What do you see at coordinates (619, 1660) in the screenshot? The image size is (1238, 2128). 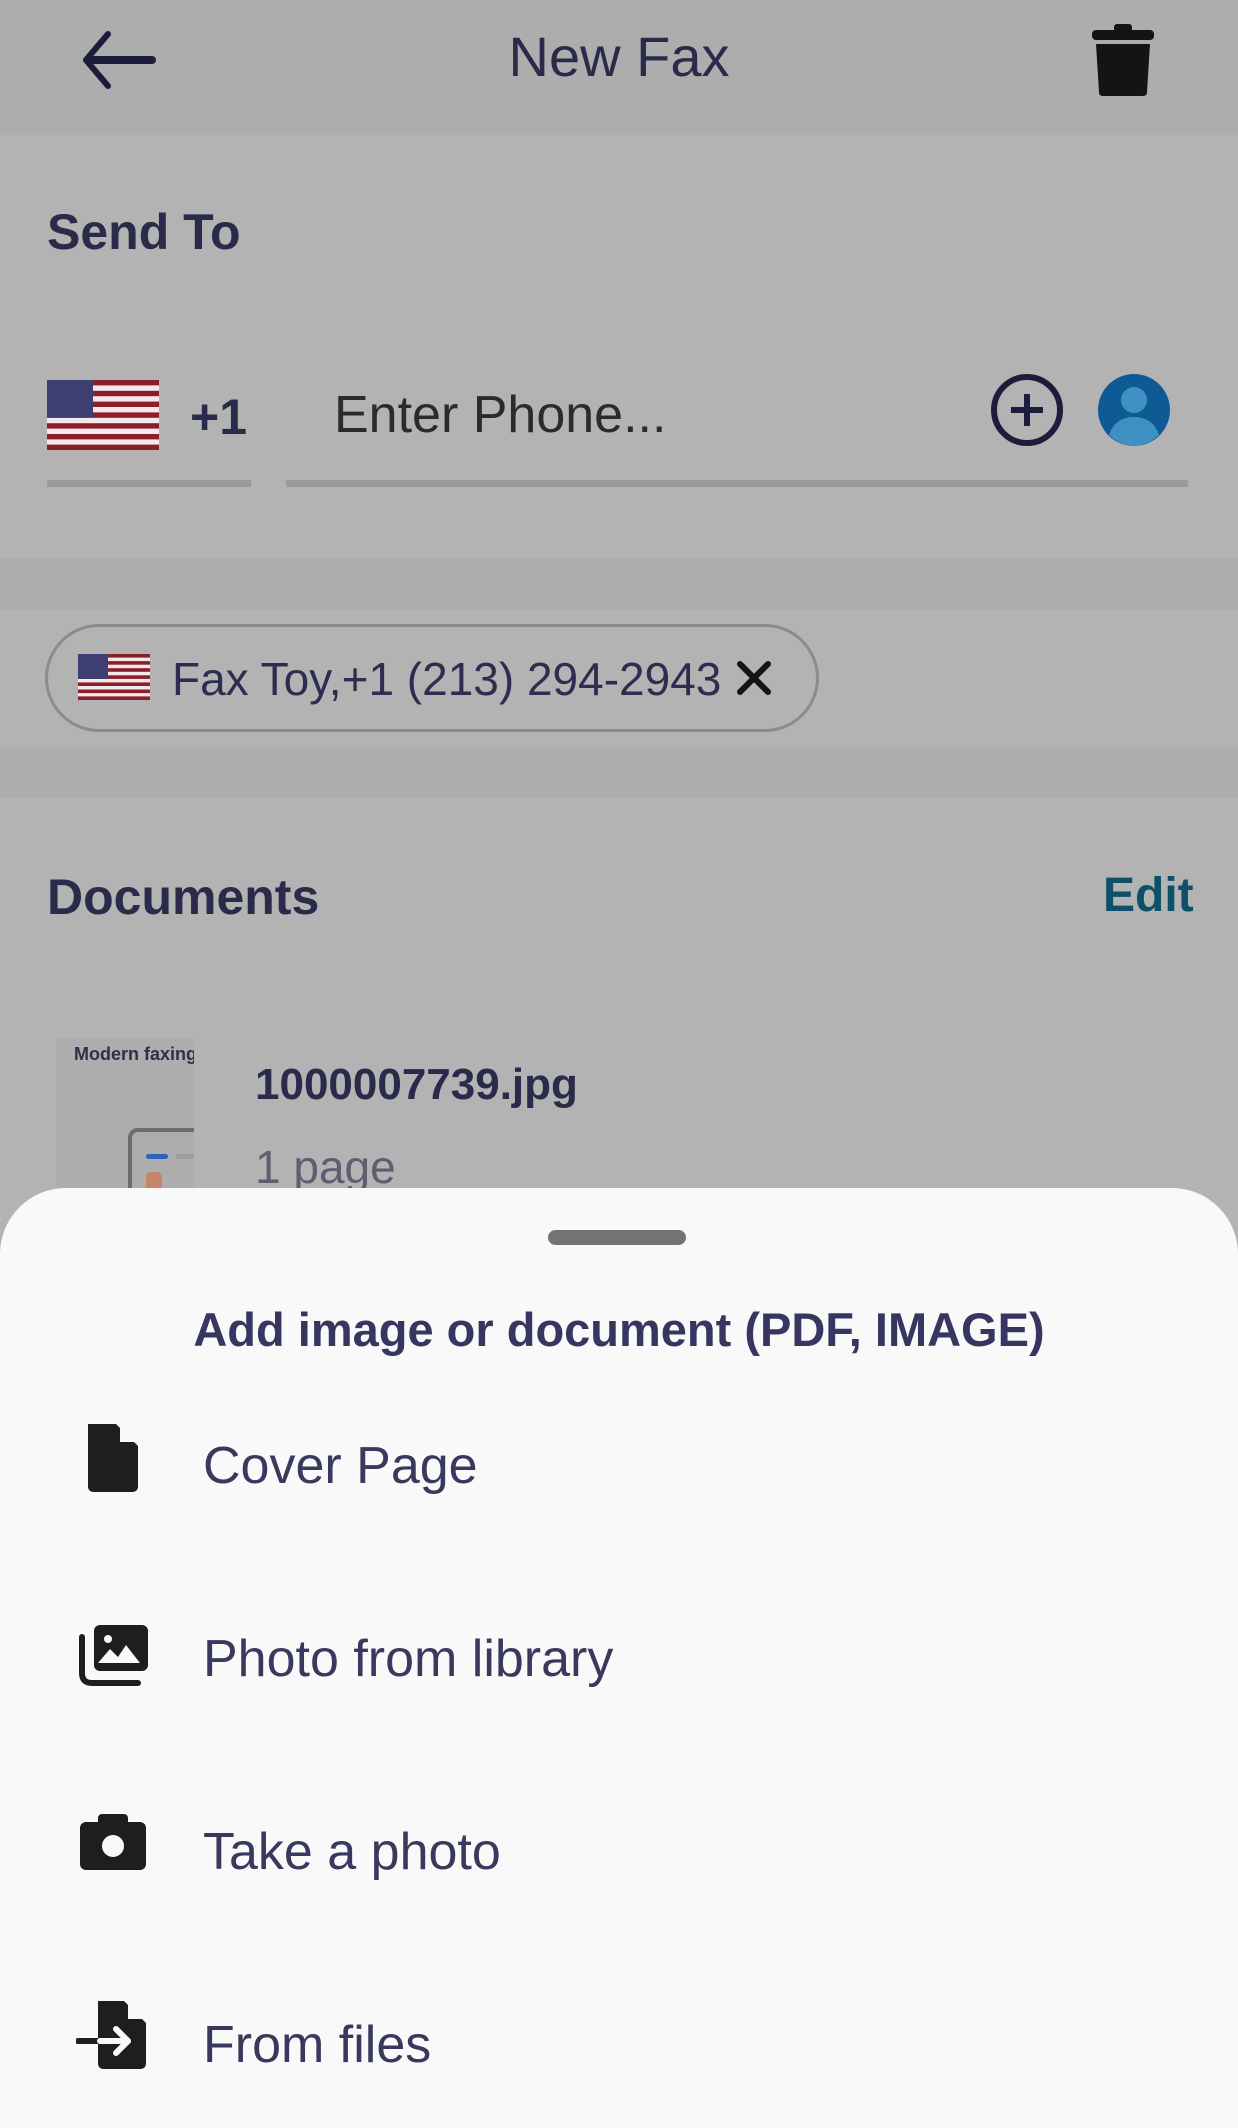 I see `option-photo-library: Photo from library` at bounding box center [619, 1660].